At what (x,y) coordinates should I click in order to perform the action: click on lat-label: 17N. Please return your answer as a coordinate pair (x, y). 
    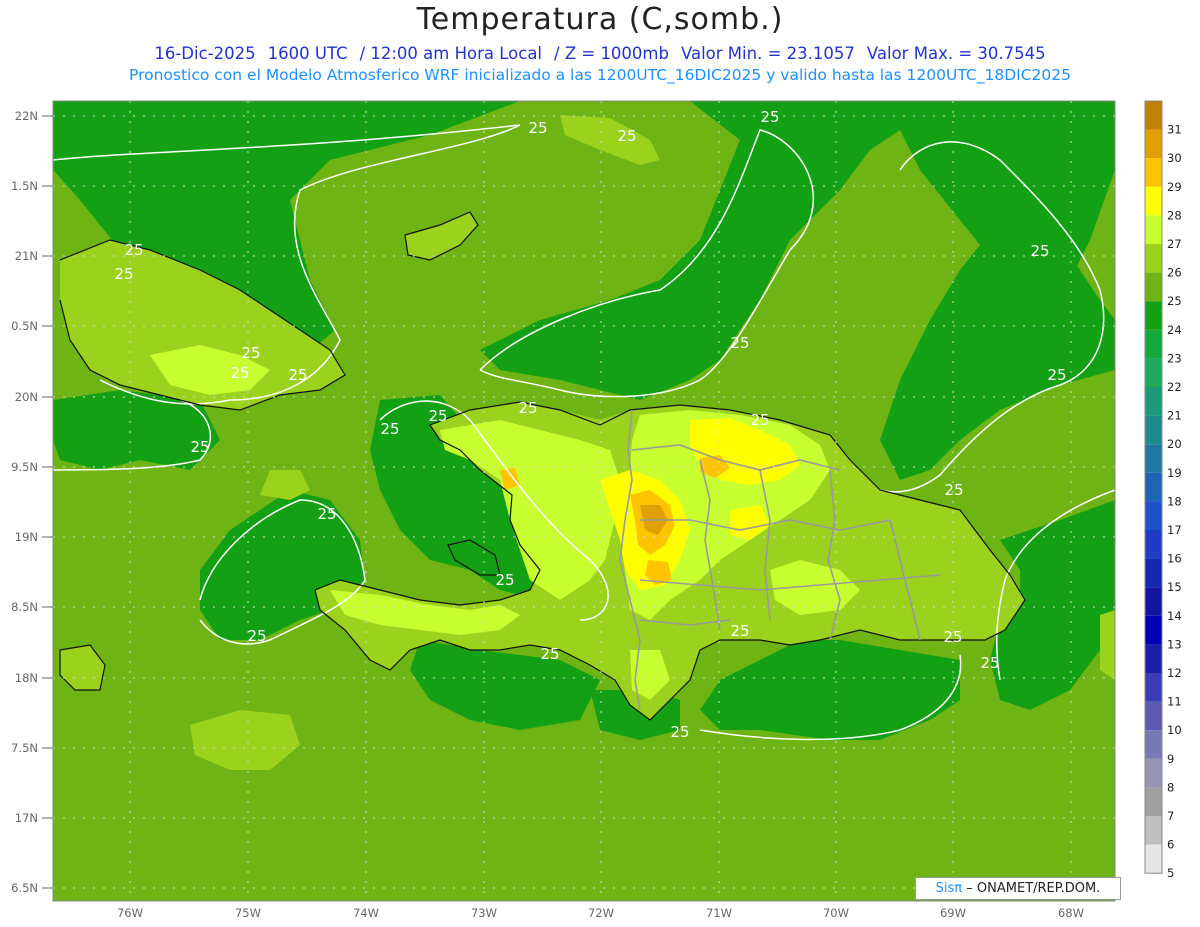
    Looking at the image, I should click on (26, 818).